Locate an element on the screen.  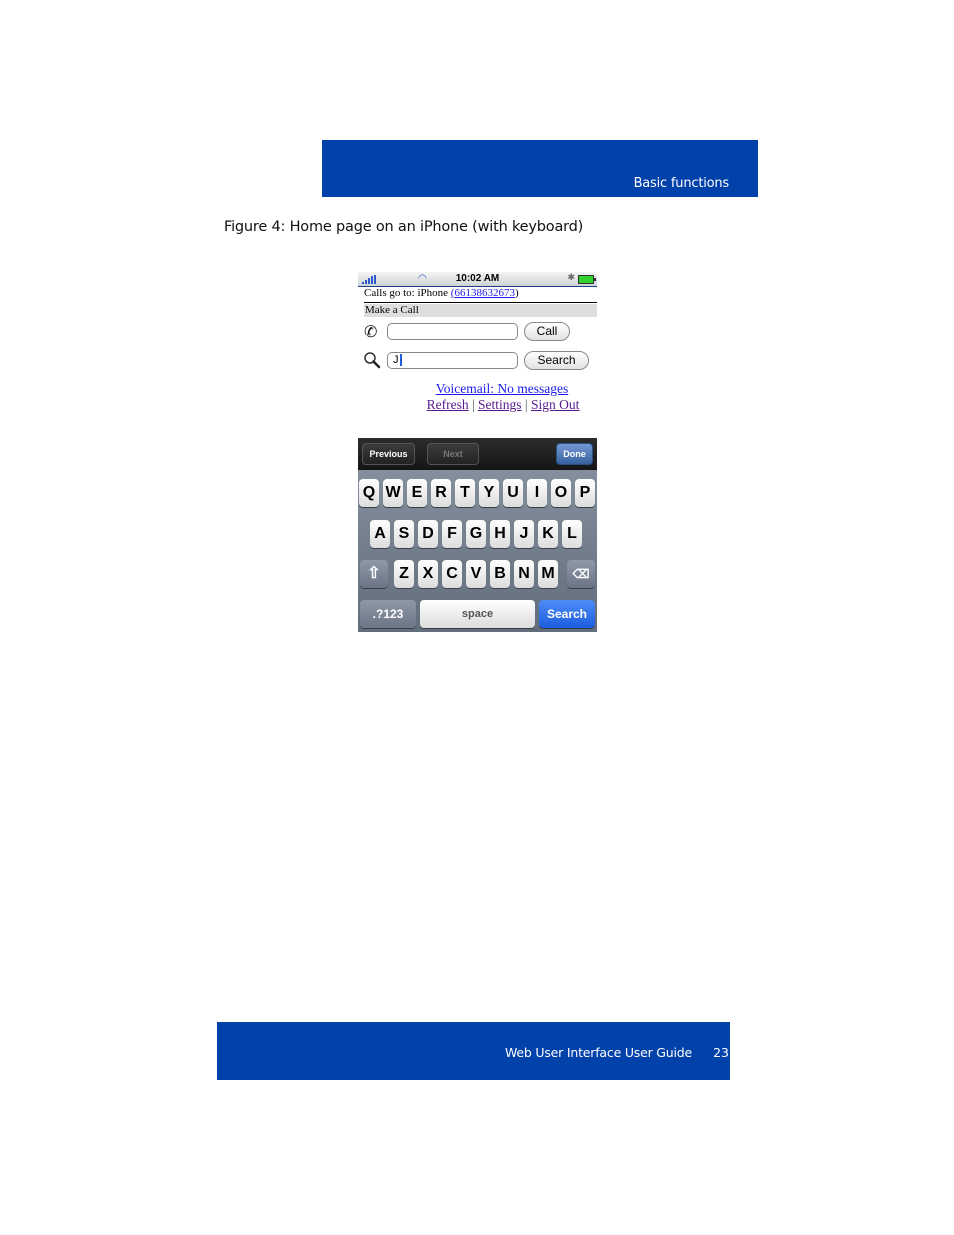
voicemail-row: Voicemail: No messages is located at coordinates (502, 389).